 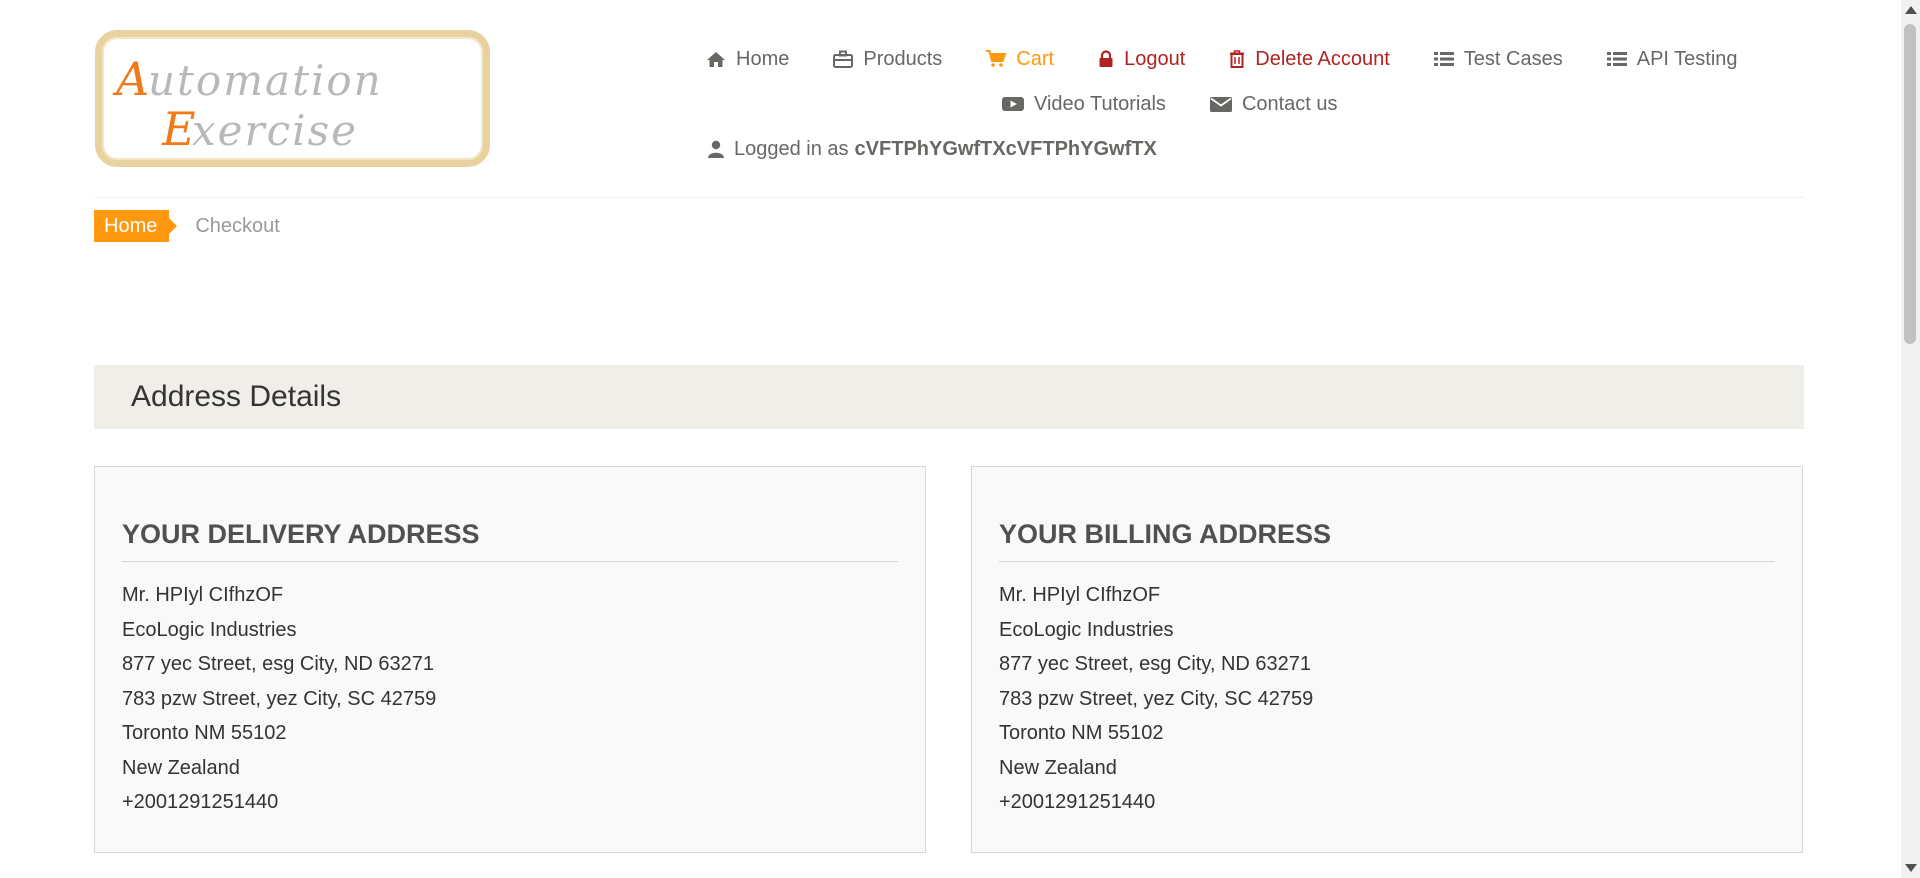 I want to click on nav-cart: Cart, so click(x=1020, y=59).